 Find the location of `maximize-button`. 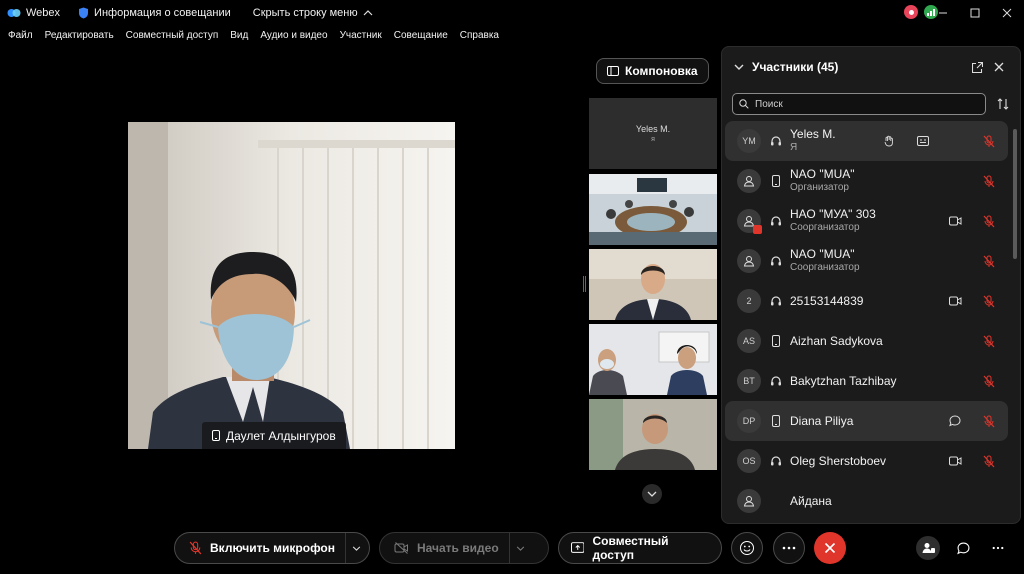

maximize-button is located at coordinates (975, 13).